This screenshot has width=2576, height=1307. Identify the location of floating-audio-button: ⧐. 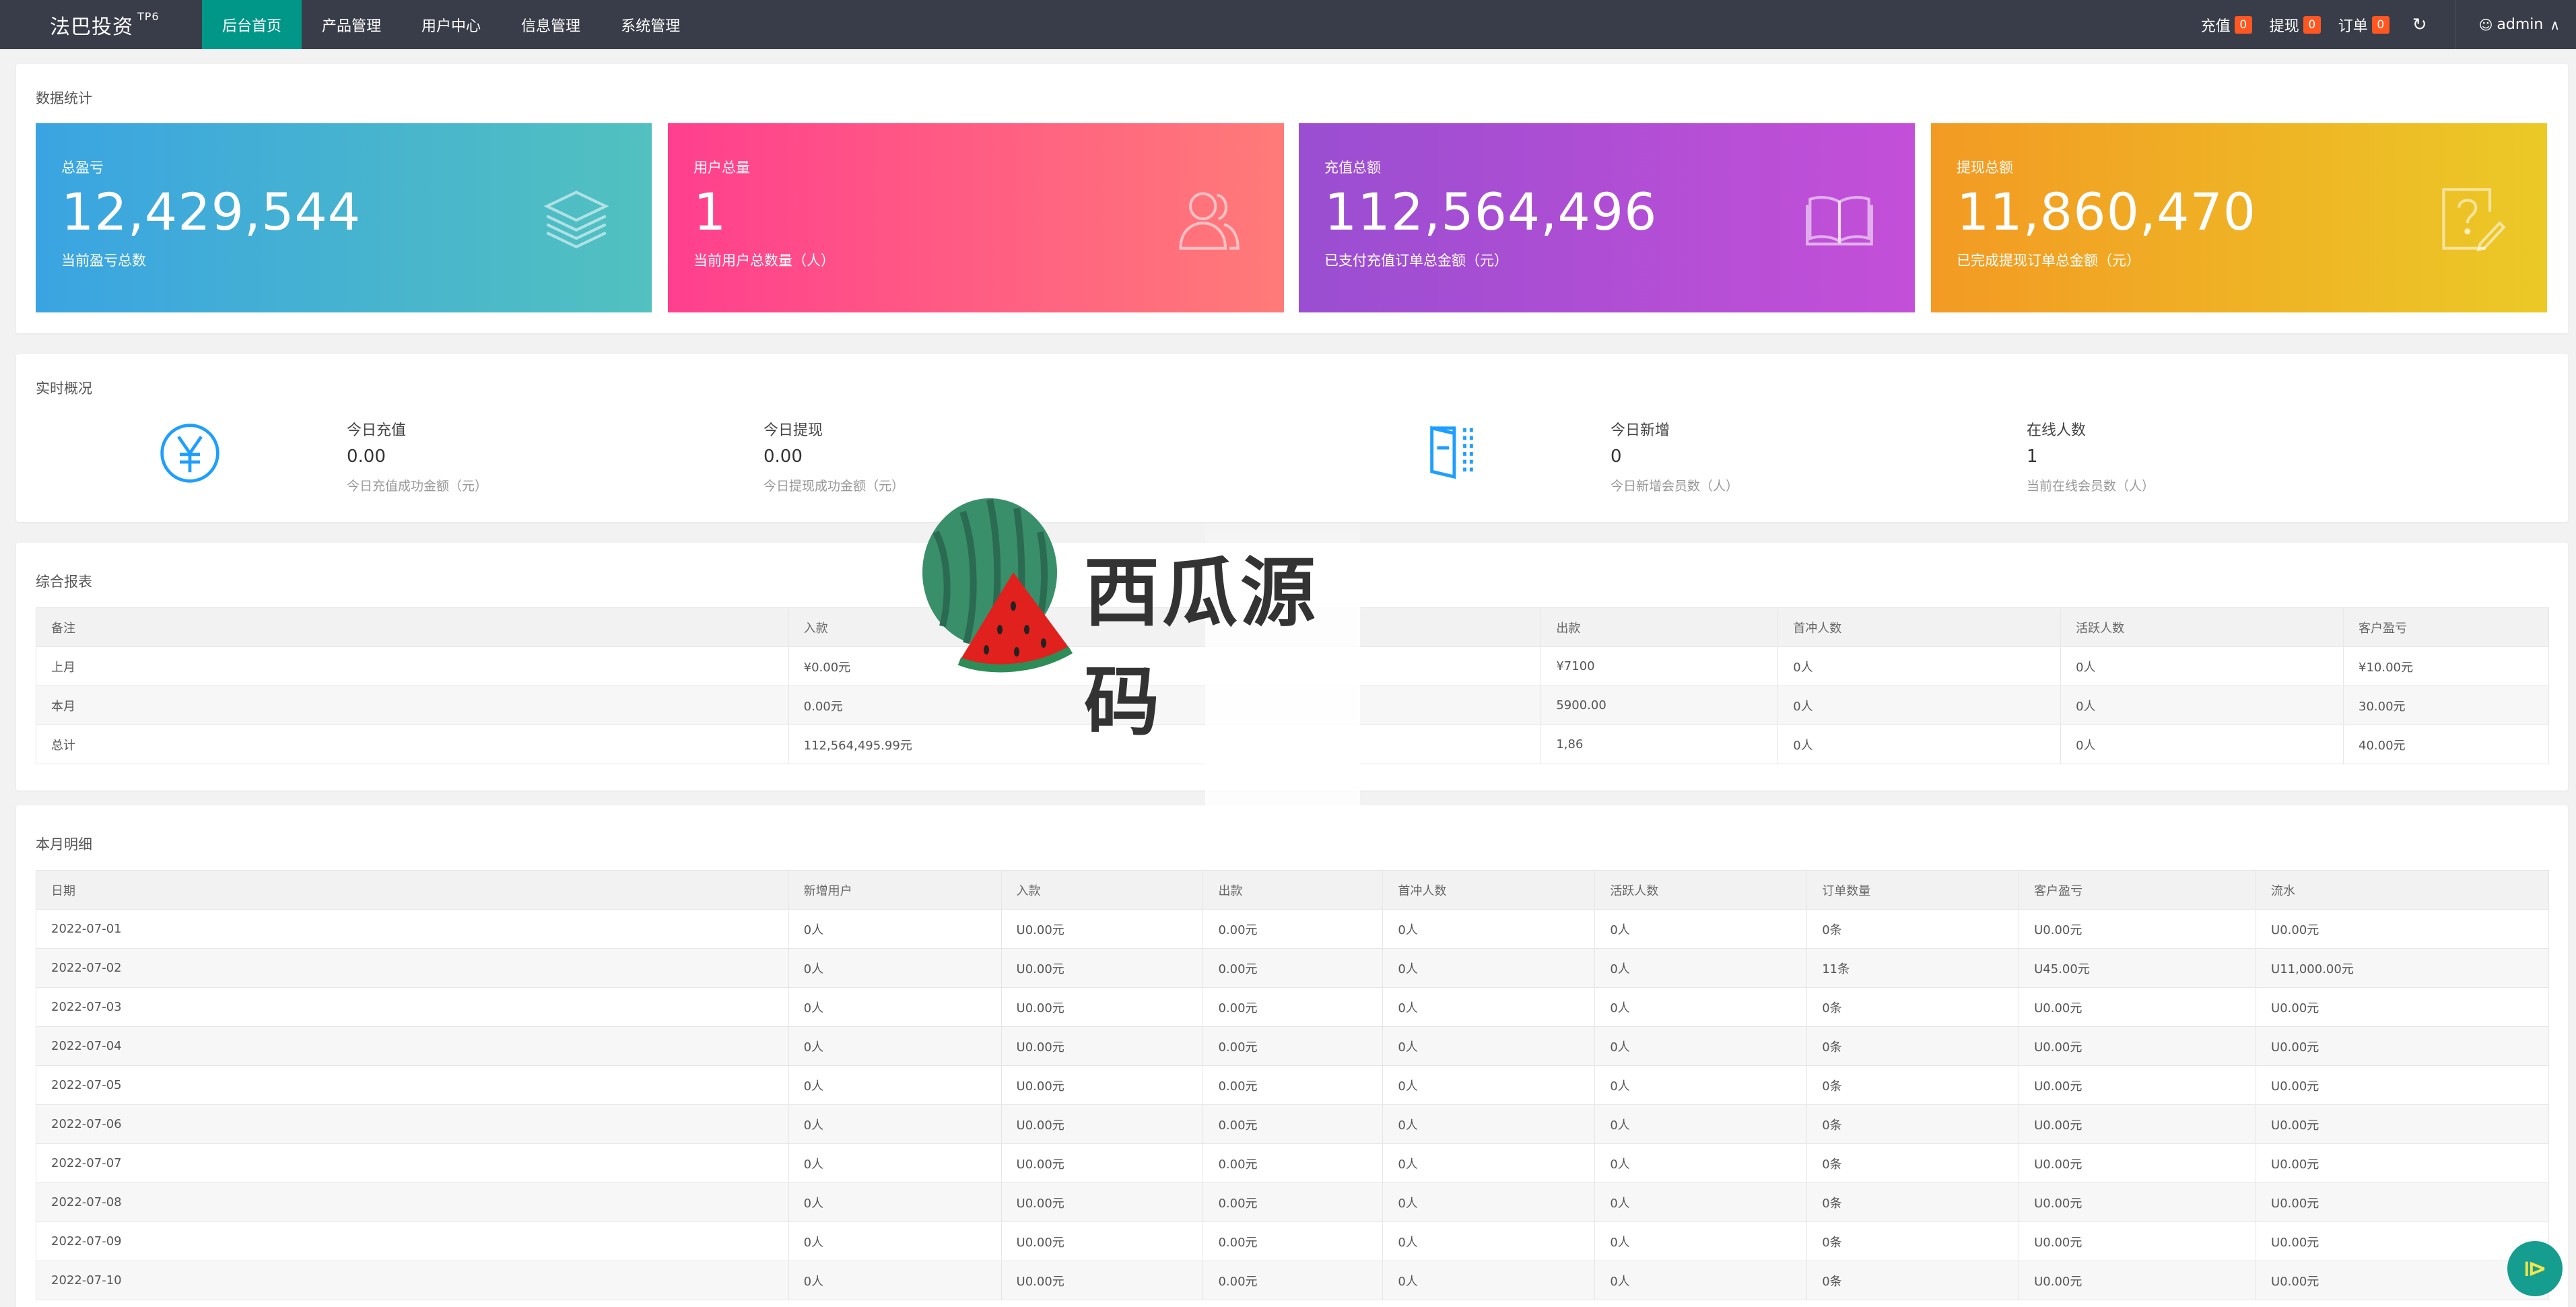
(2535, 1269).